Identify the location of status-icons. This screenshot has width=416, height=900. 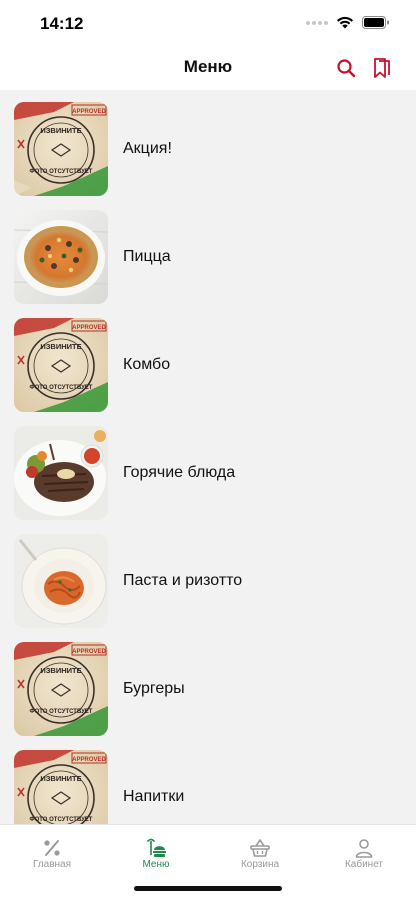
(348, 22).